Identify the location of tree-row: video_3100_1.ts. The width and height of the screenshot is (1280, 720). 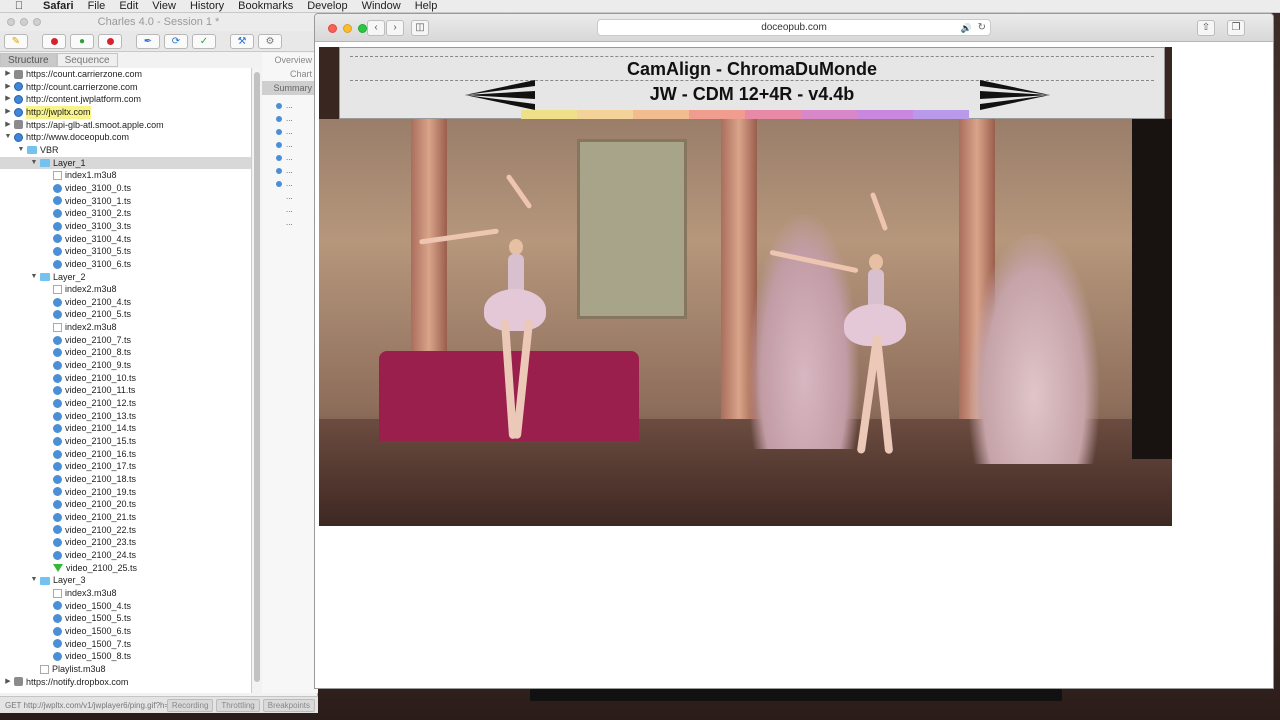
(125, 201).